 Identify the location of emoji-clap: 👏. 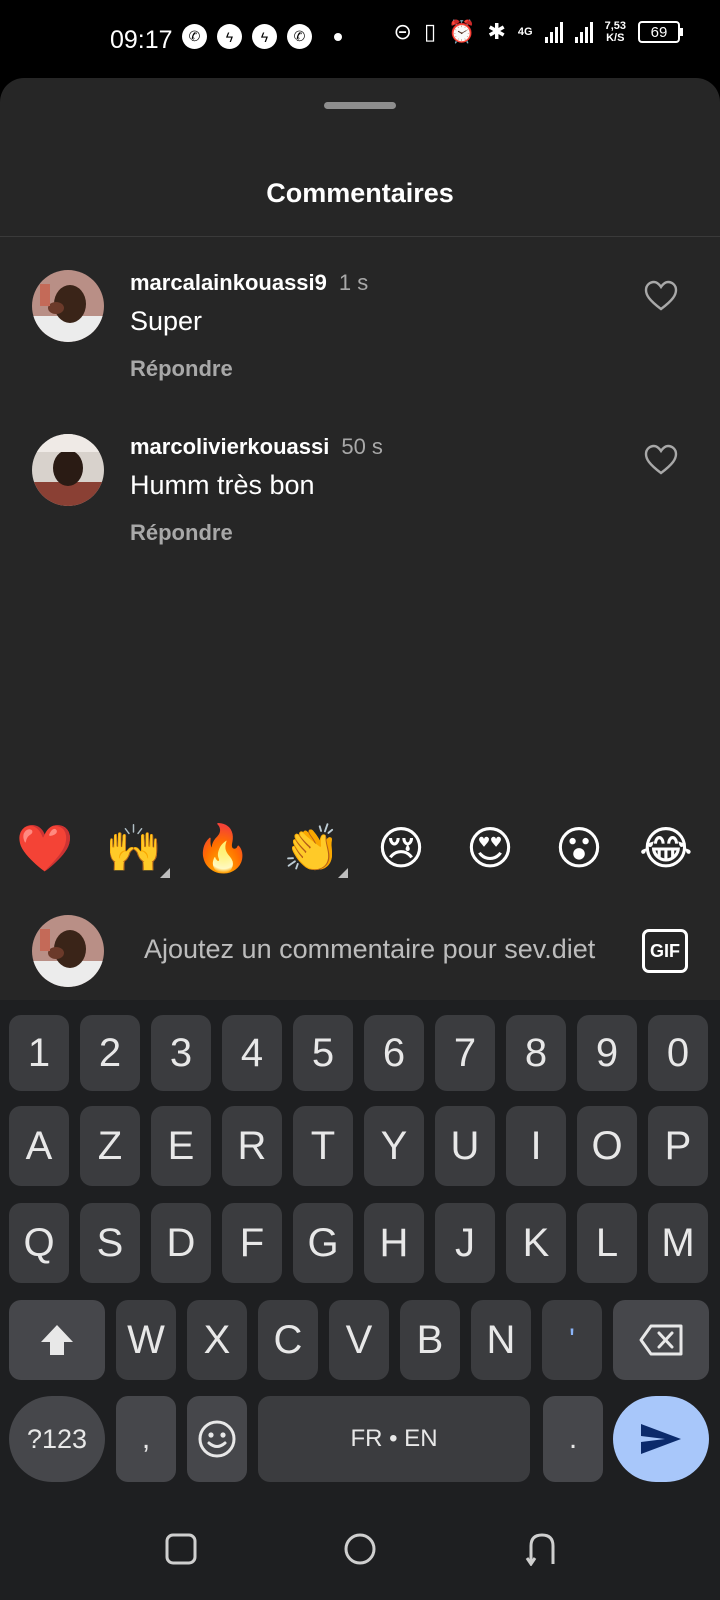
(315, 848).